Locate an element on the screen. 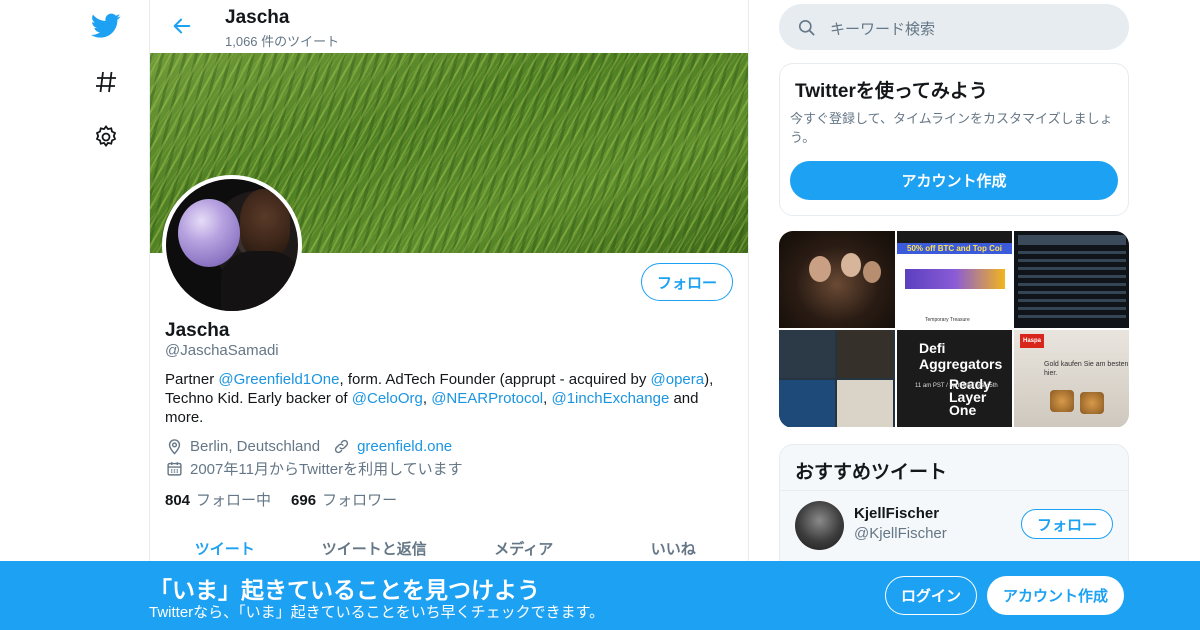 The width and height of the screenshot is (1200, 630). divider is located at coordinates (954, 490).